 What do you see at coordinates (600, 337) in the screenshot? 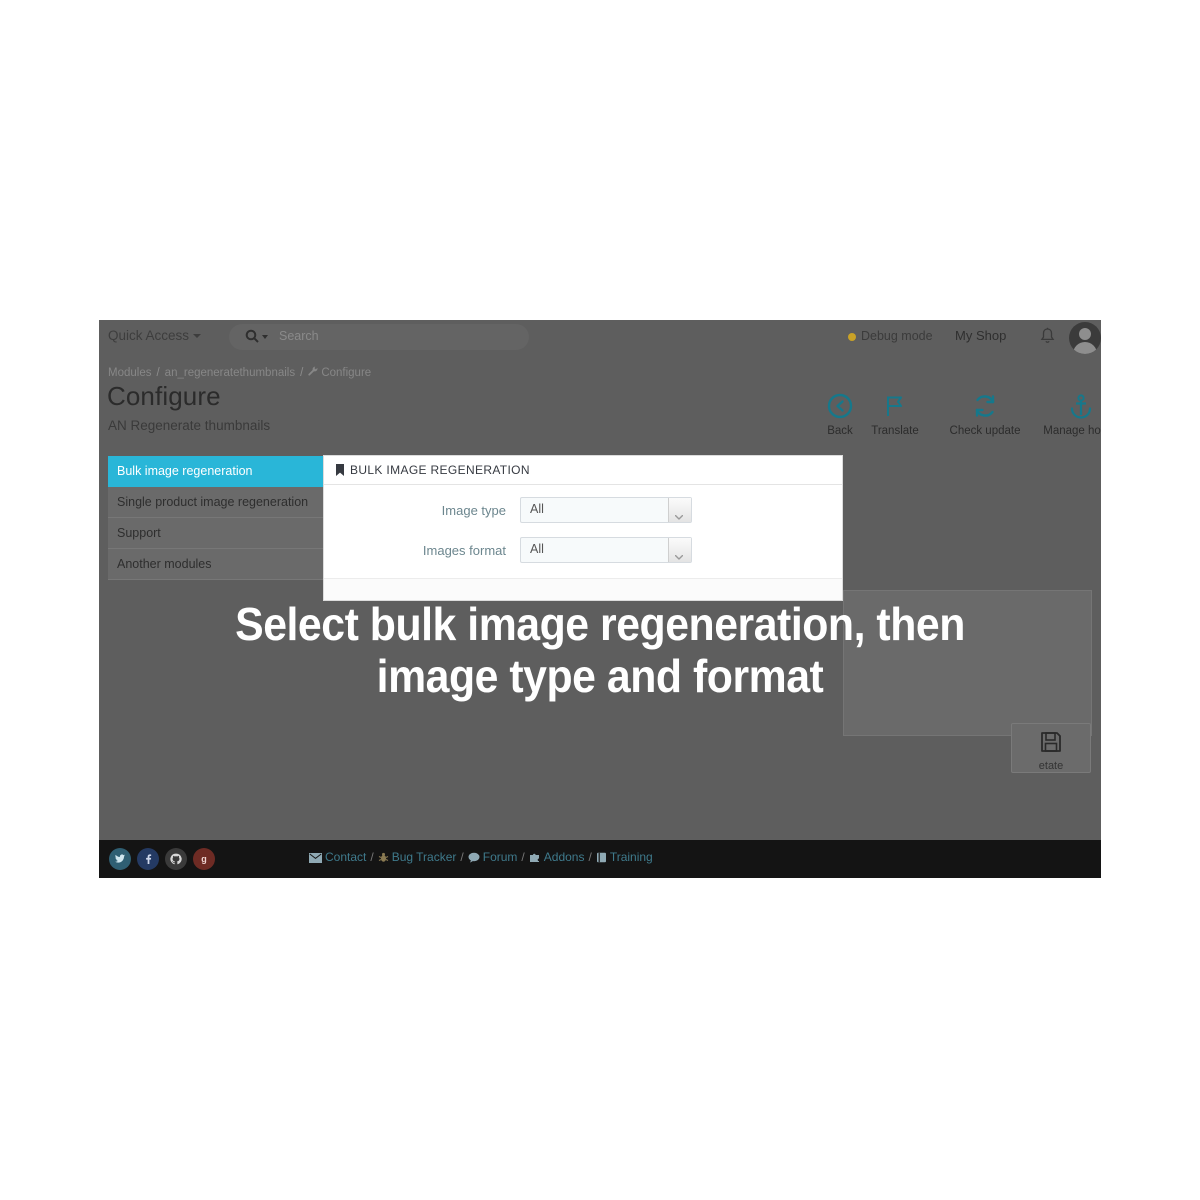
I see `top-navigation-bar: Quick Access Search Debug mode My Shop` at bounding box center [600, 337].